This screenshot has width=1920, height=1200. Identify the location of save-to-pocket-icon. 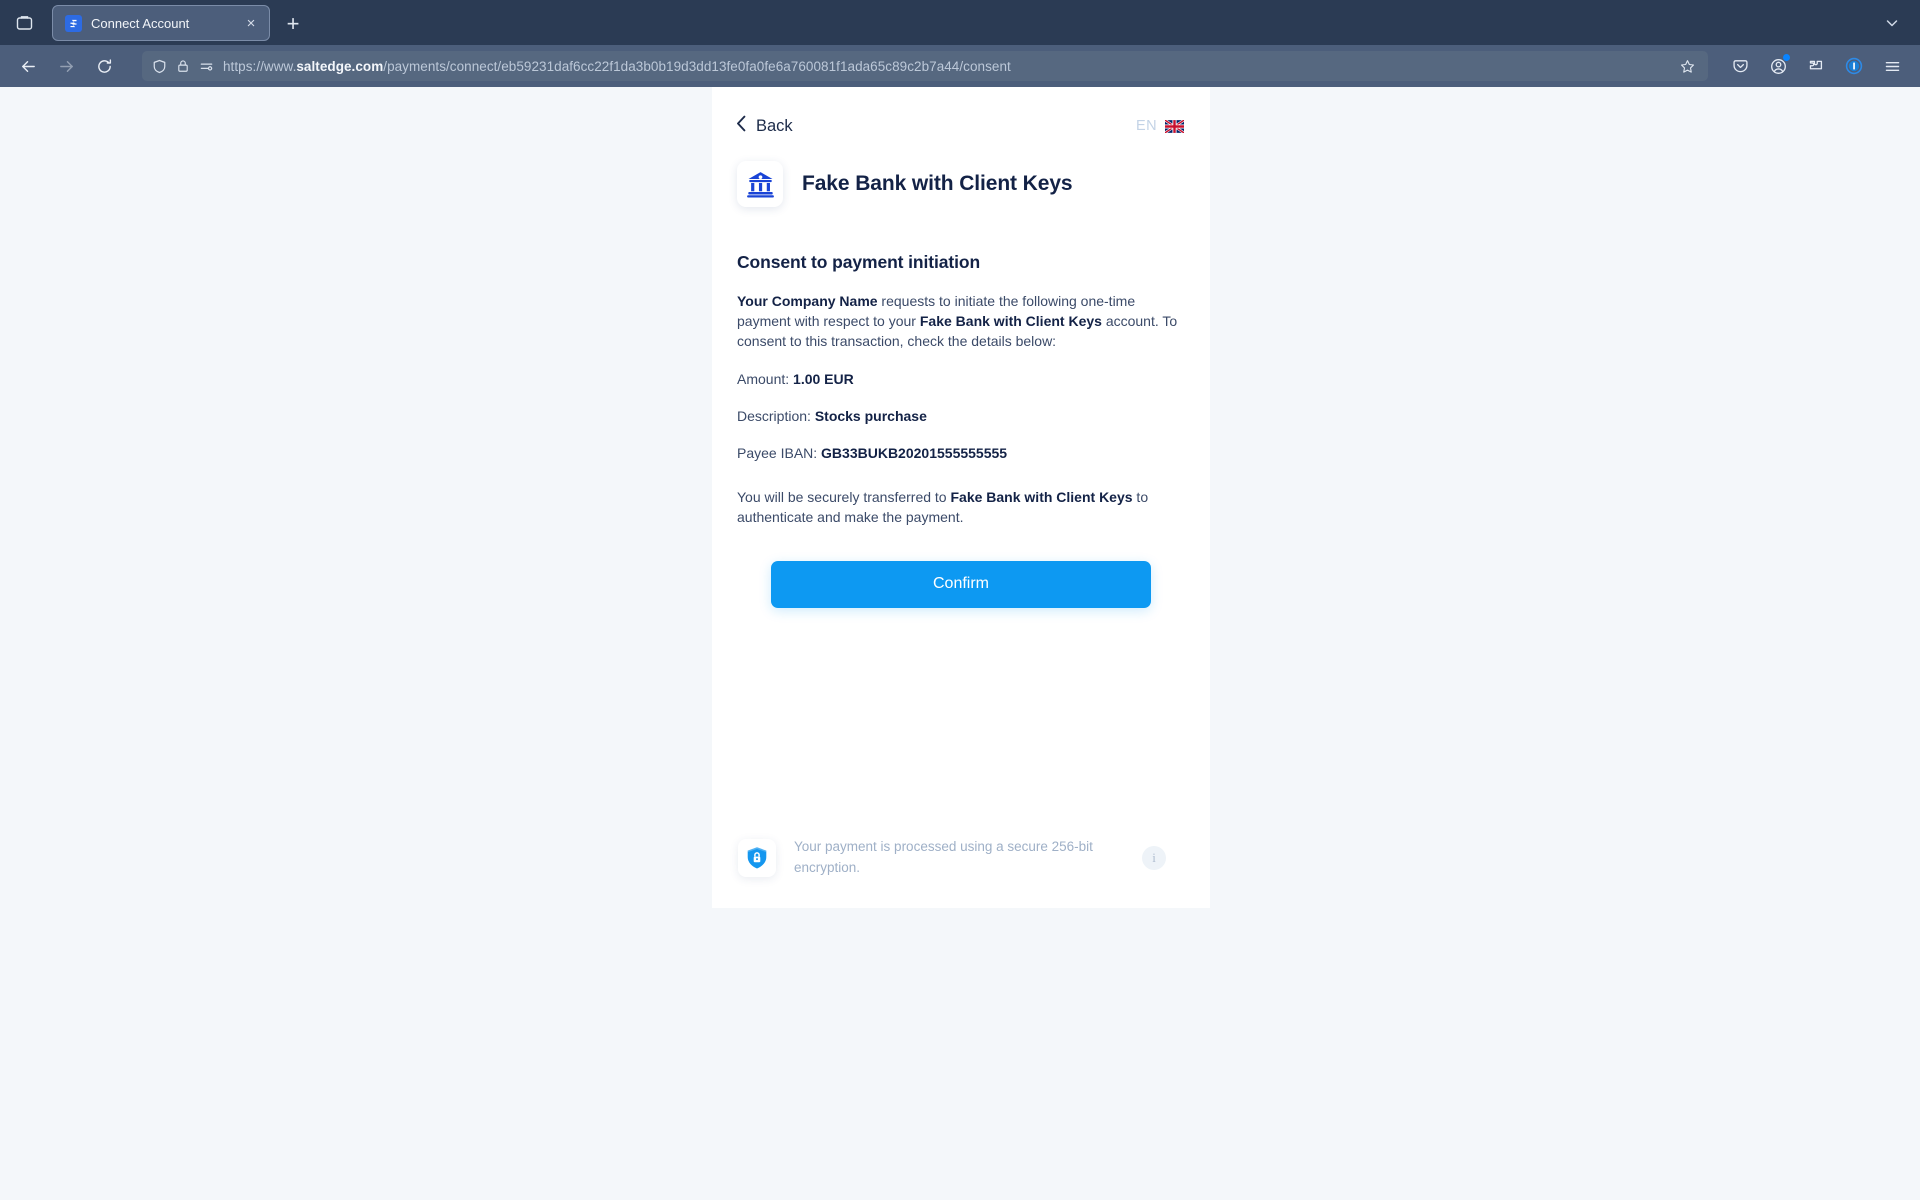
(1740, 66).